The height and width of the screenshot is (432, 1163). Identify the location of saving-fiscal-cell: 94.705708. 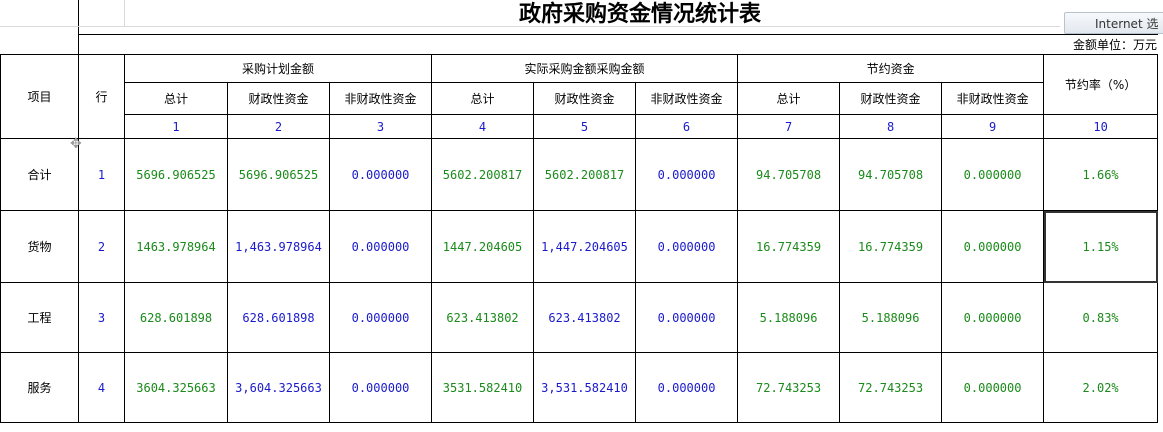
(891, 174).